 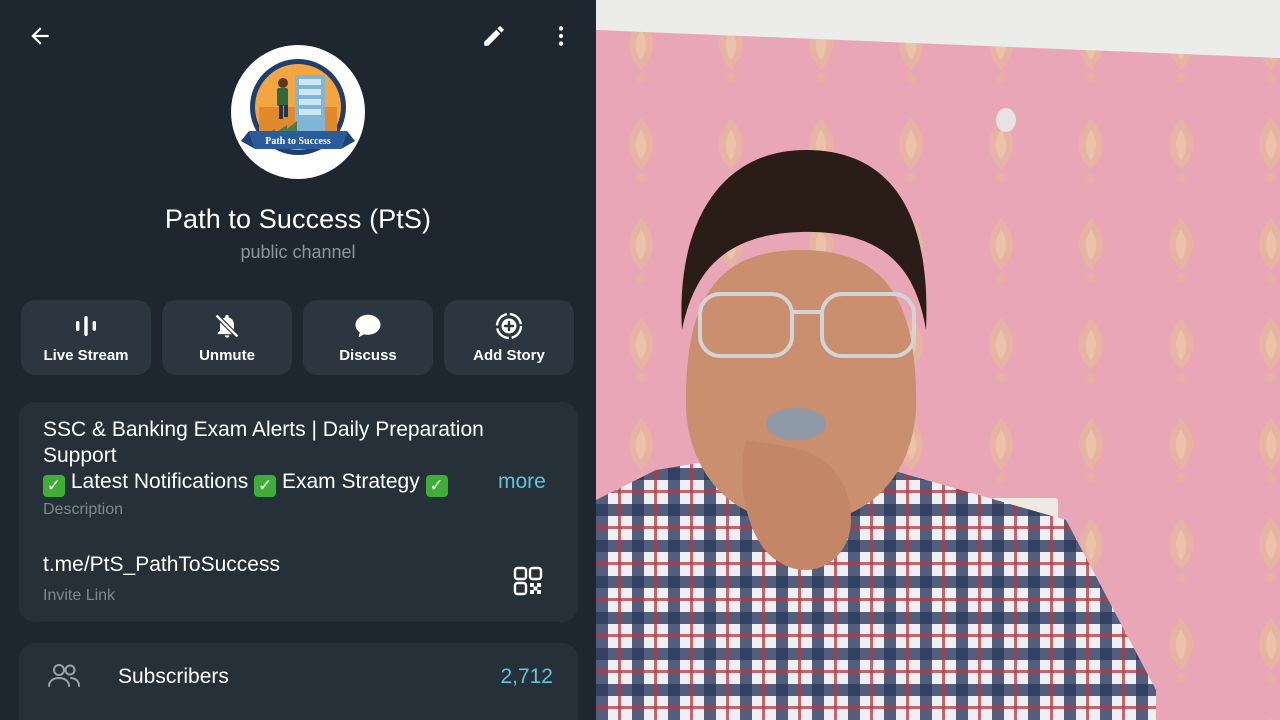 What do you see at coordinates (80, 455) in the screenshot?
I see `description-line-2: Support` at bounding box center [80, 455].